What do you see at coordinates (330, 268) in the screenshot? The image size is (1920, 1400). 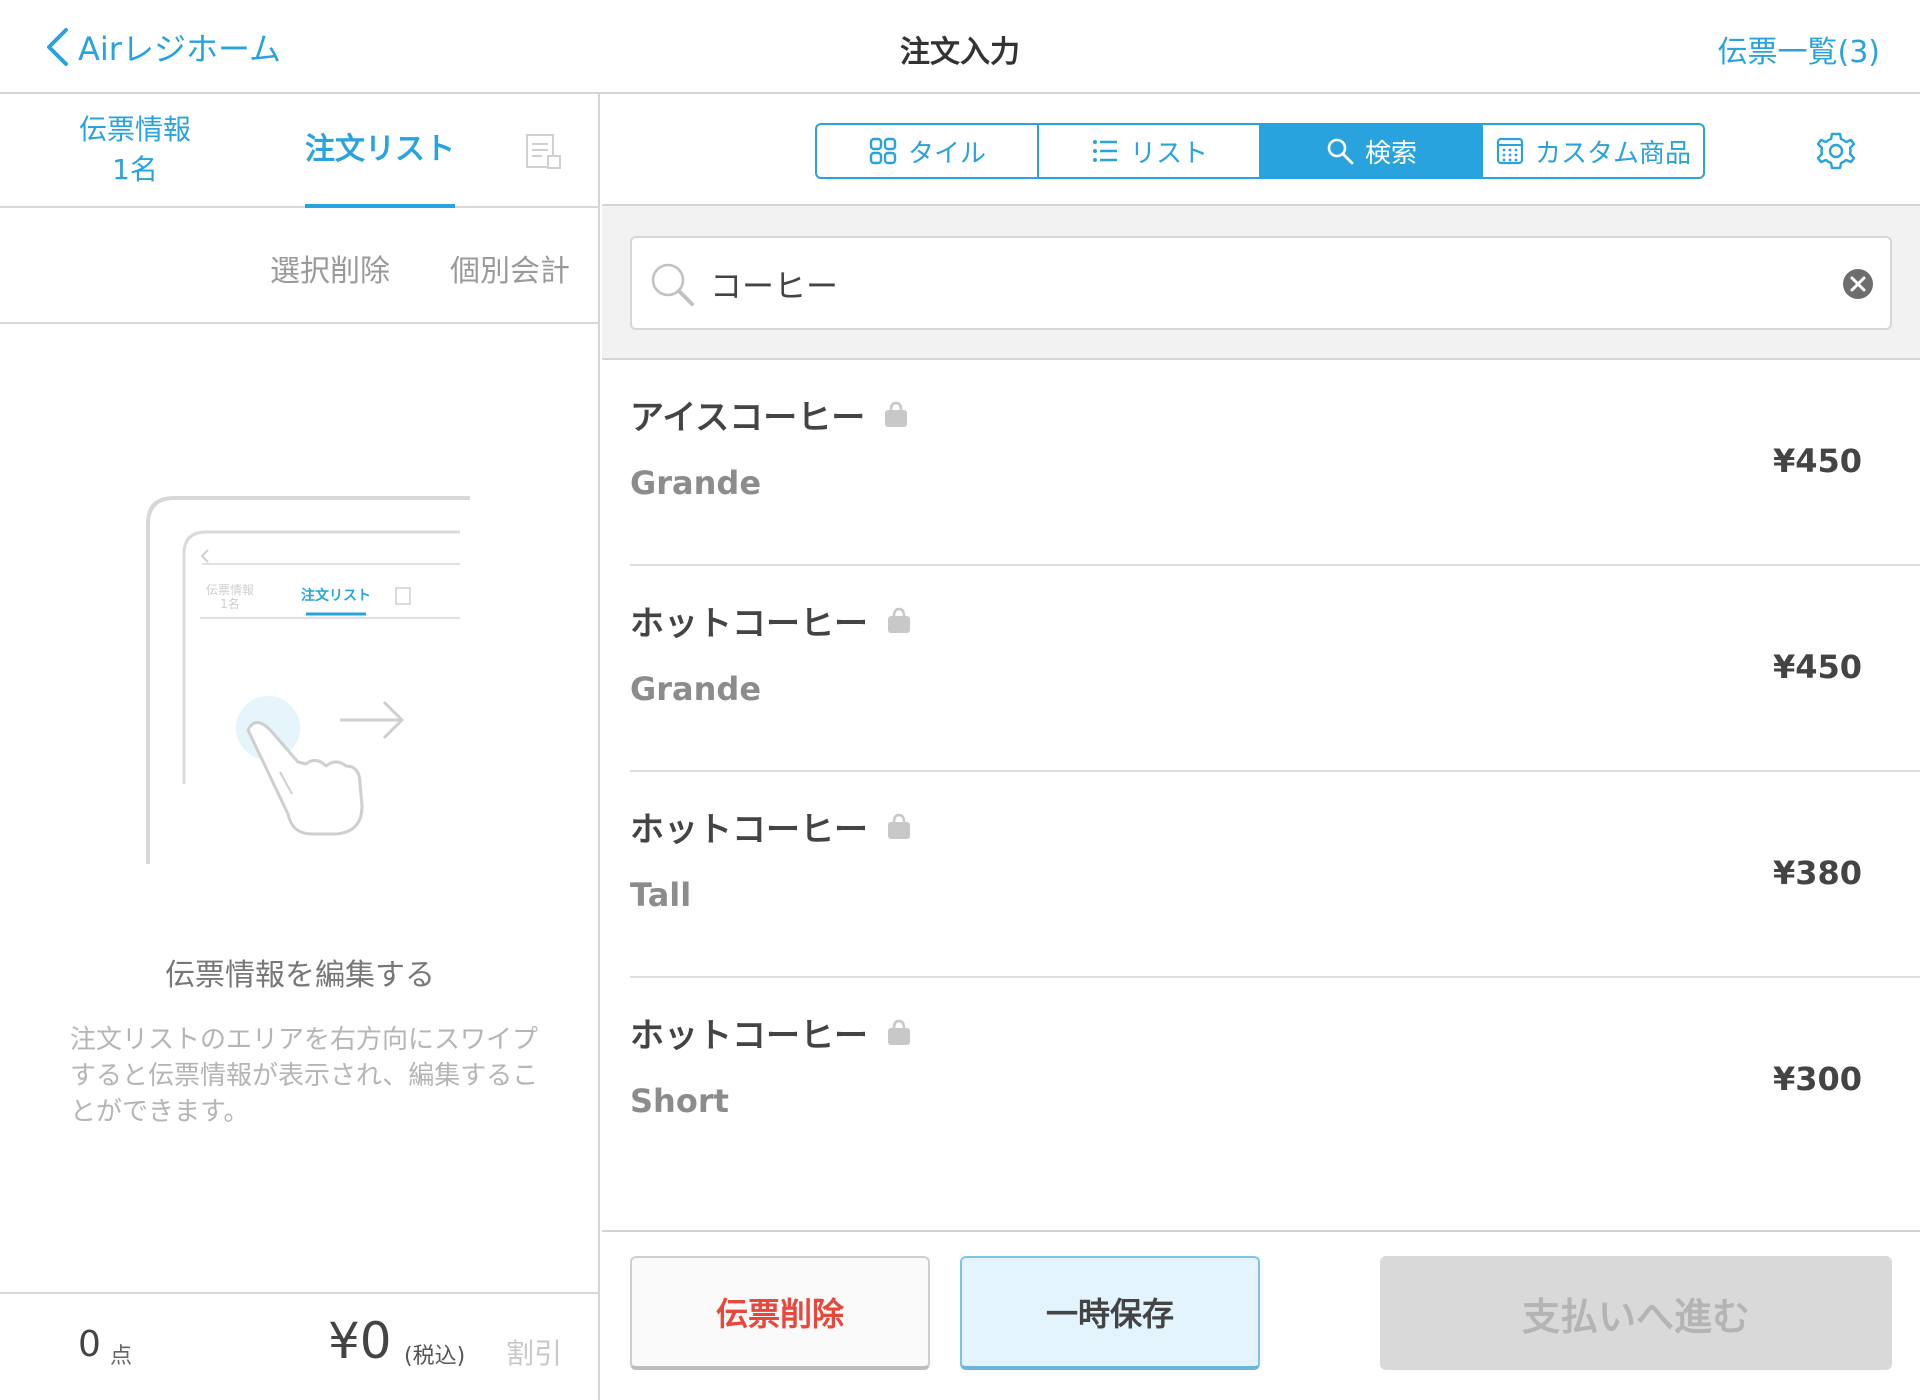 I see `delete-selected-button: 選択削除` at bounding box center [330, 268].